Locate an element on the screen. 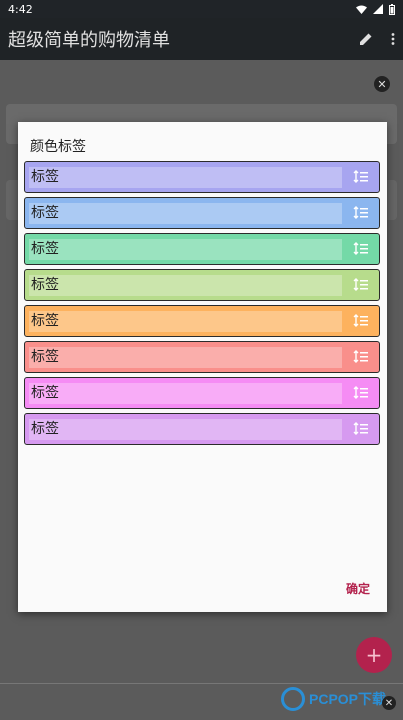 The image size is (403, 720). battery-icon is located at coordinates (392, 9).